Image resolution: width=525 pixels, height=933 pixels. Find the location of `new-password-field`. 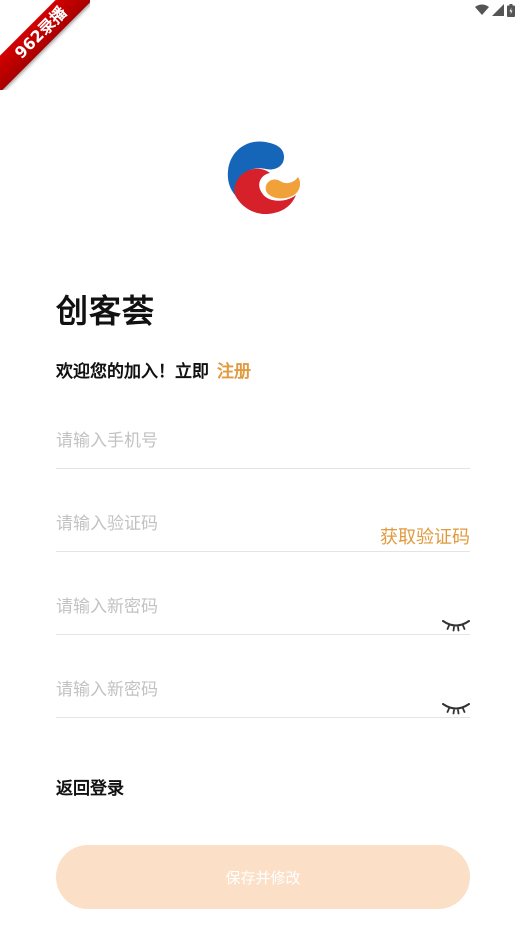

new-password-field is located at coordinates (263, 609).